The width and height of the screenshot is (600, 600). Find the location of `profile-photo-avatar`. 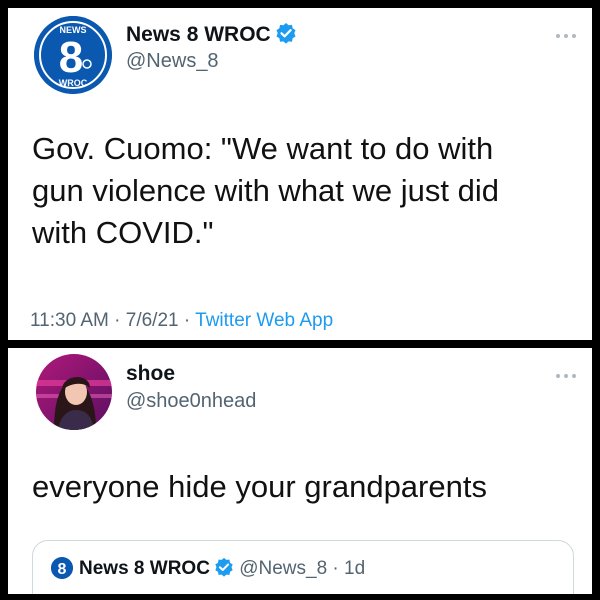

profile-photo-avatar is located at coordinates (74, 392).